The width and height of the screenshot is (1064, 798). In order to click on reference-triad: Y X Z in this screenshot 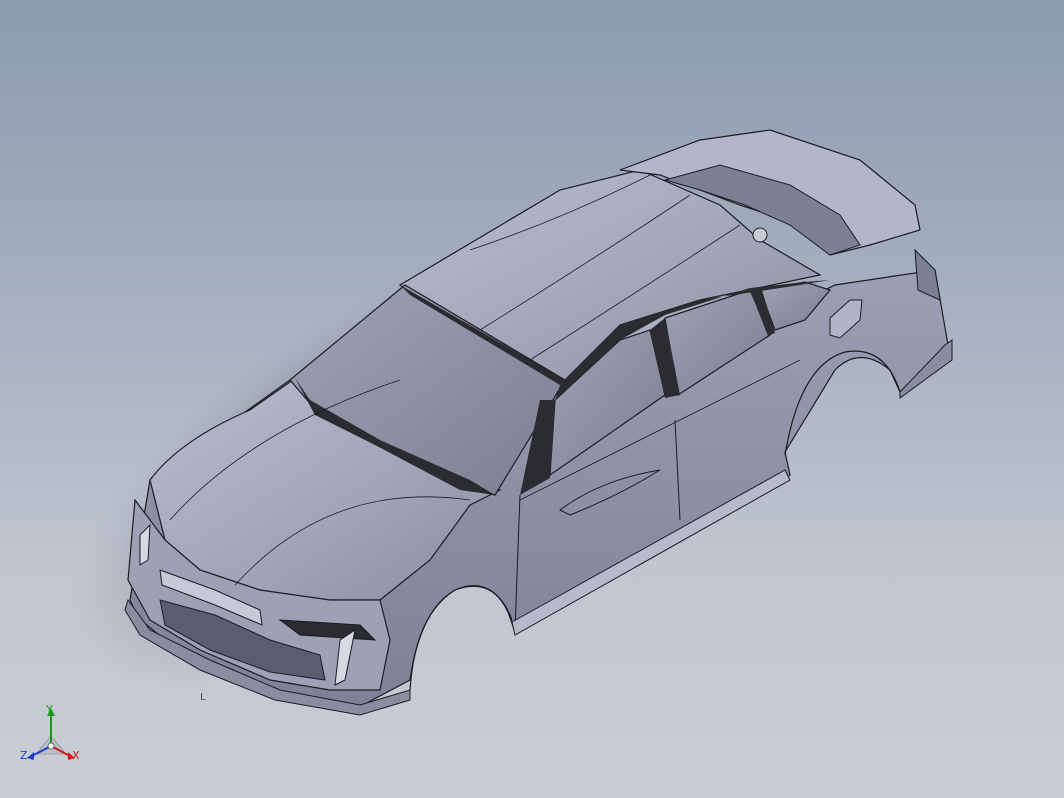, I will do `click(53, 737)`.